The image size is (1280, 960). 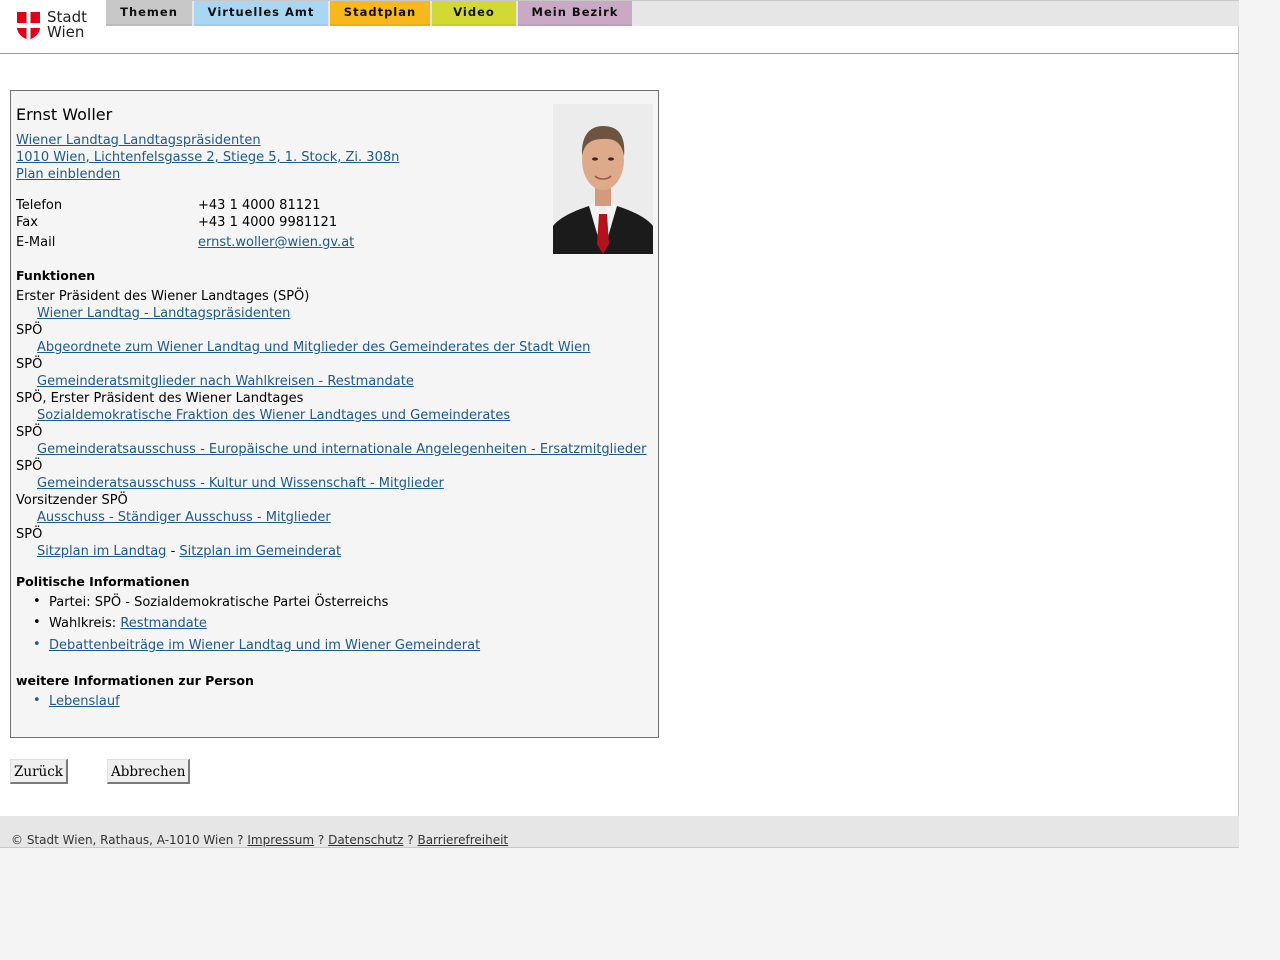 What do you see at coordinates (149, 771) in the screenshot?
I see `cancel-button: Abbrechen` at bounding box center [149, 771].